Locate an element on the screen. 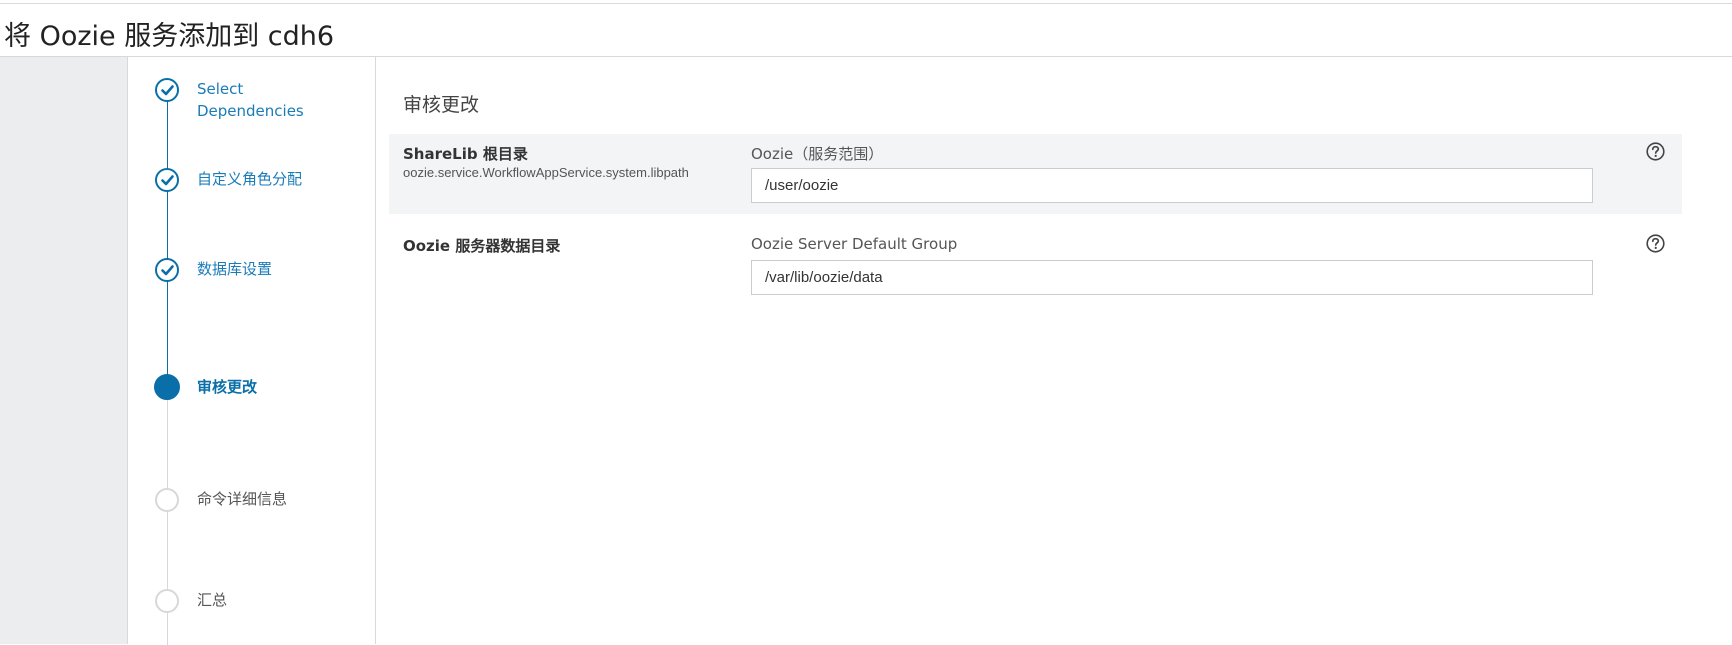 This screenshot has width=1732, height=645. property-name: ShareLib 根目录 is located at coordinates (465, 154).